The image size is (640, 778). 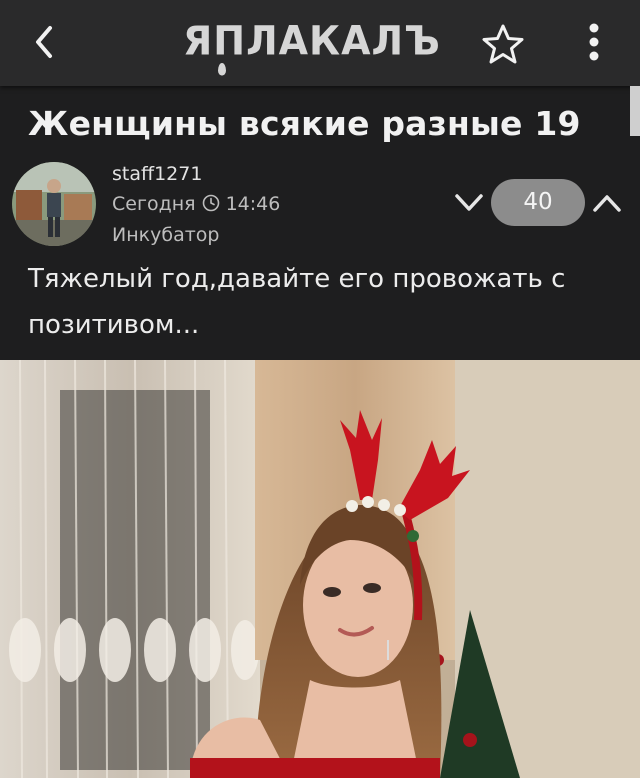 I want to click on more-vertical-icon, so click(x=594, y=42).